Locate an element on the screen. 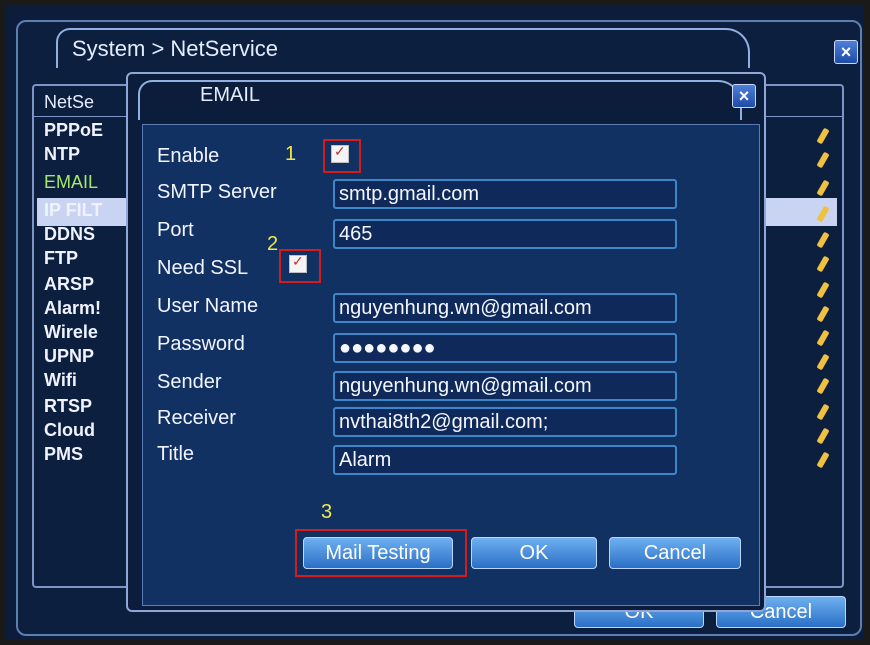 The width and height of the screenshot is (870, 645). annotation-2: 2 is located at coordinates (273, 244).